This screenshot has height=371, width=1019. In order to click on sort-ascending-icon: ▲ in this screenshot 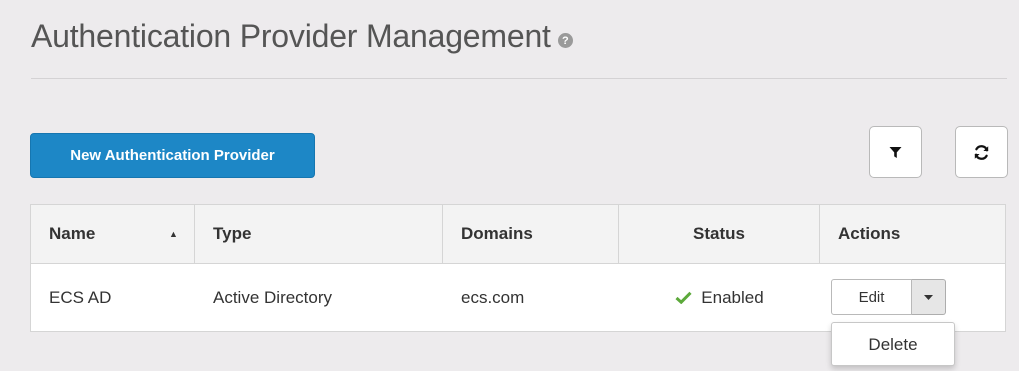, I will do `click(173, 234)`.